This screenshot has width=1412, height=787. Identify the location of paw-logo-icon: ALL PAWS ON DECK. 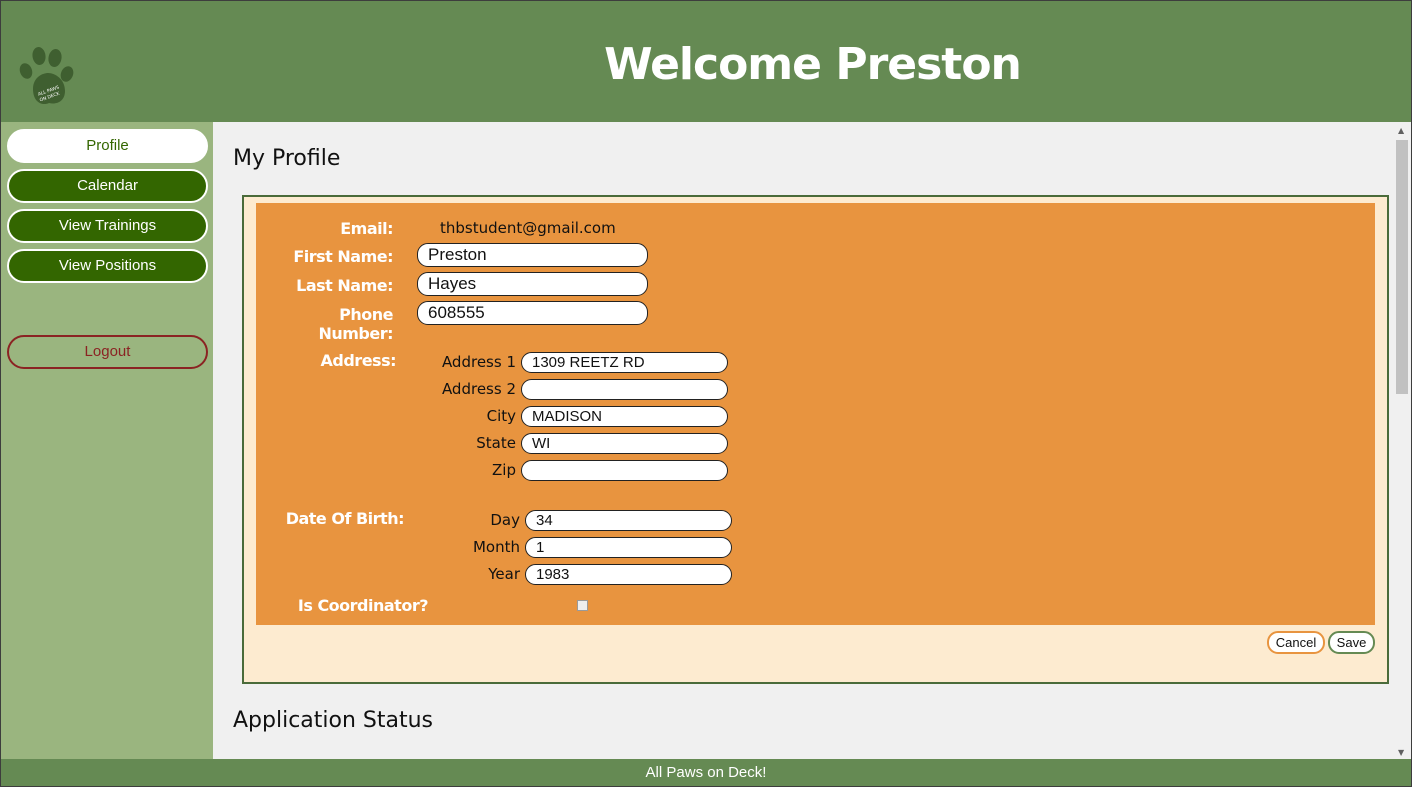
(46, 76).